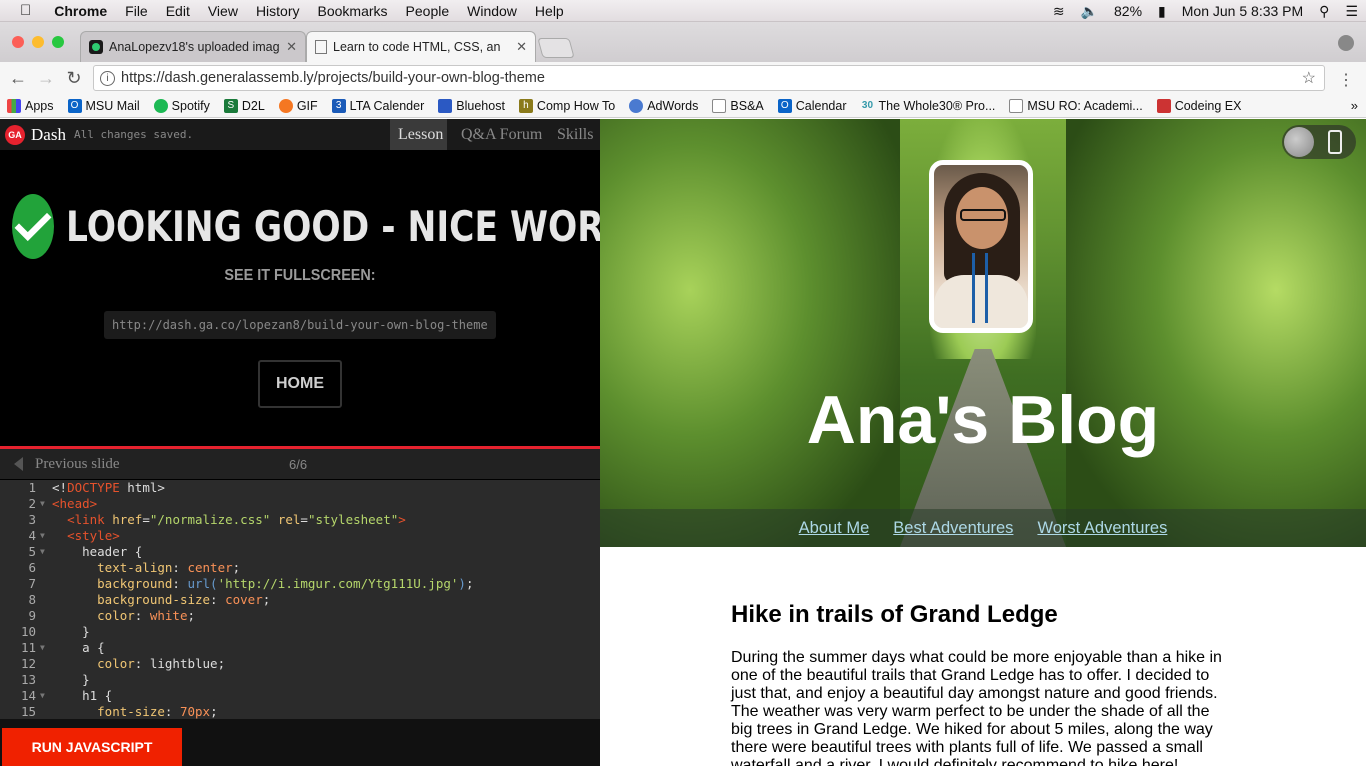  What do you see at coordinates (1346, 43) in the screenshot?
I see `profile-icon` at bounding box center [1346, 43].